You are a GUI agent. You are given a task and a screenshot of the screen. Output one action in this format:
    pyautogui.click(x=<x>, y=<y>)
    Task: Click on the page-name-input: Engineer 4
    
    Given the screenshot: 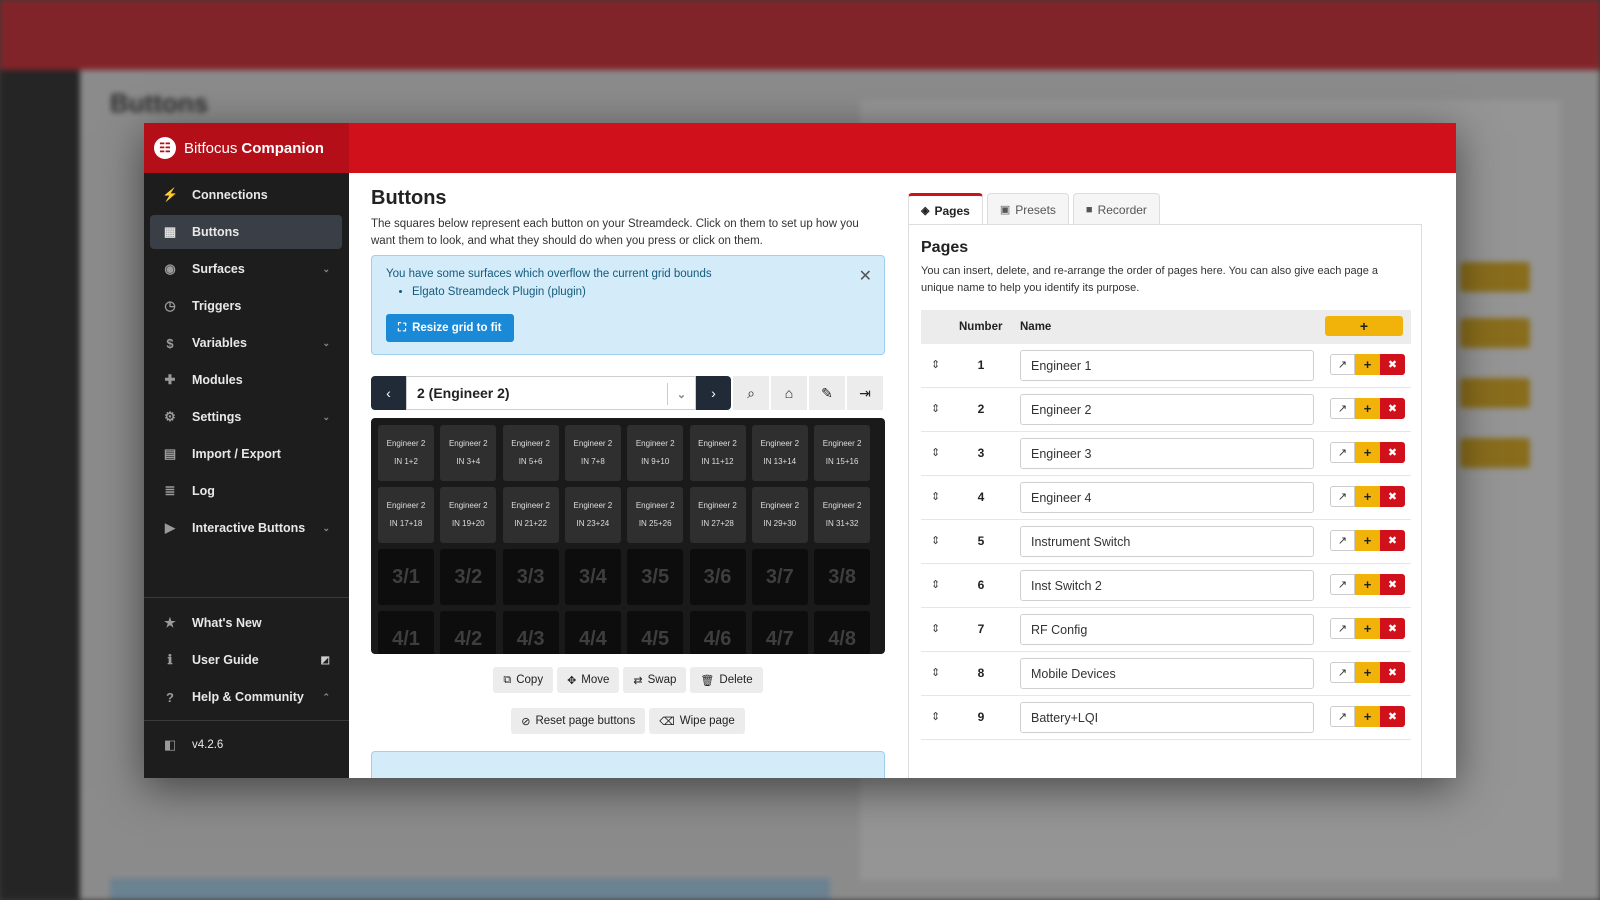 What is the action you would take?
    pyautogui.click(x=1167, y=497)
    